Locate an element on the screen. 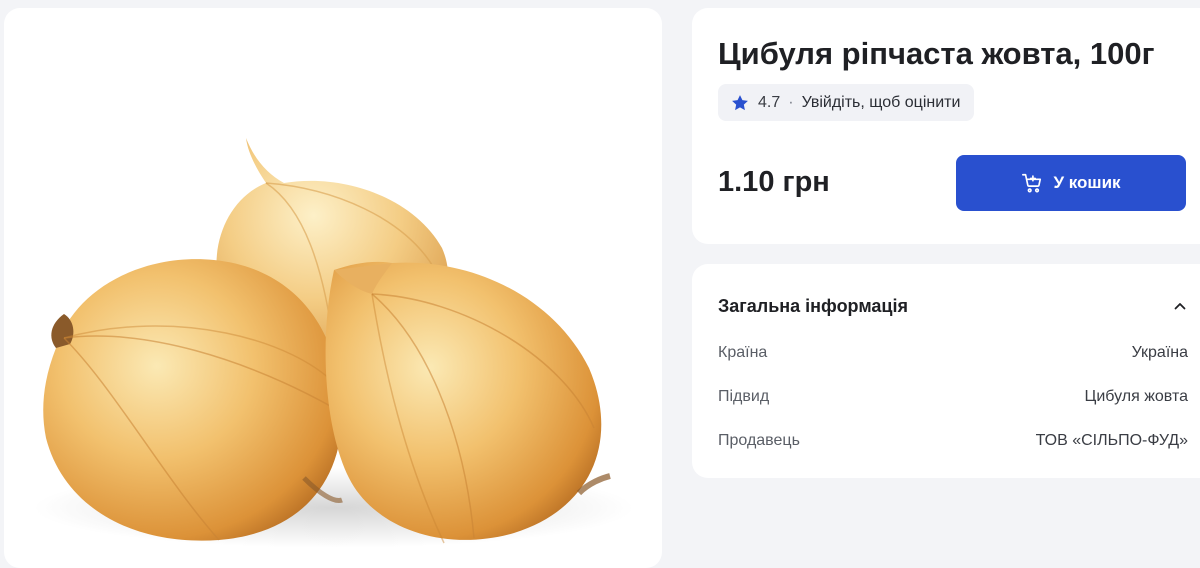 The width and height of the screenshot is (1200, 568). onion-right is located at coordinates (468, 402).